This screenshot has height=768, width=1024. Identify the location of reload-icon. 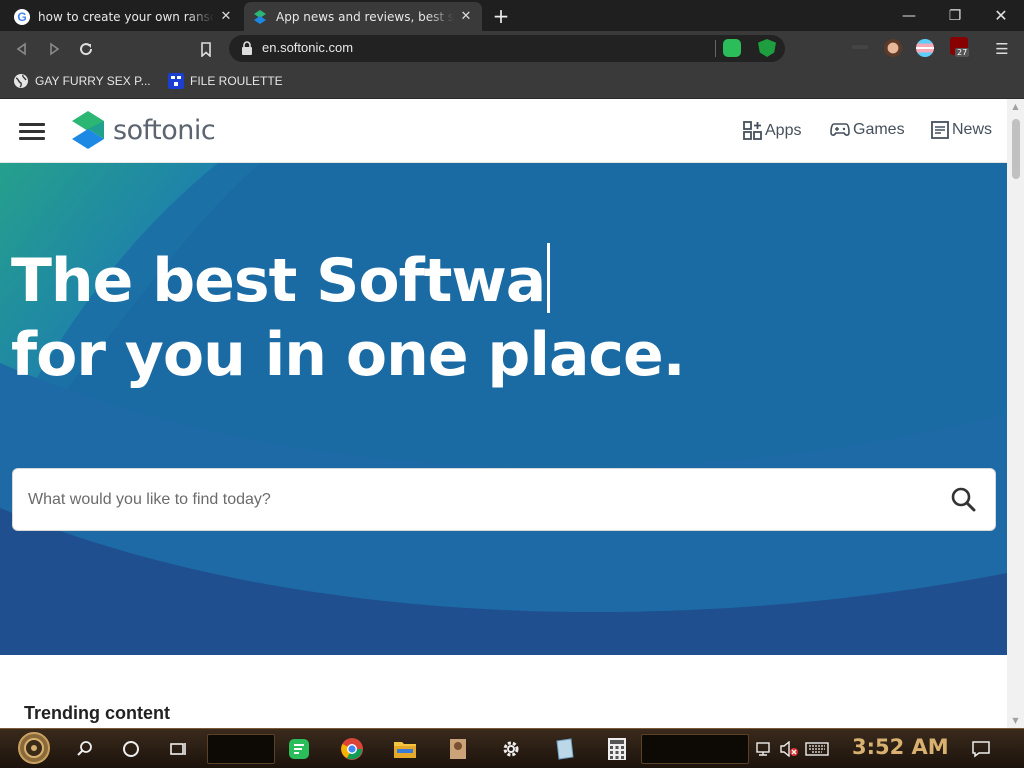
(86, 49).